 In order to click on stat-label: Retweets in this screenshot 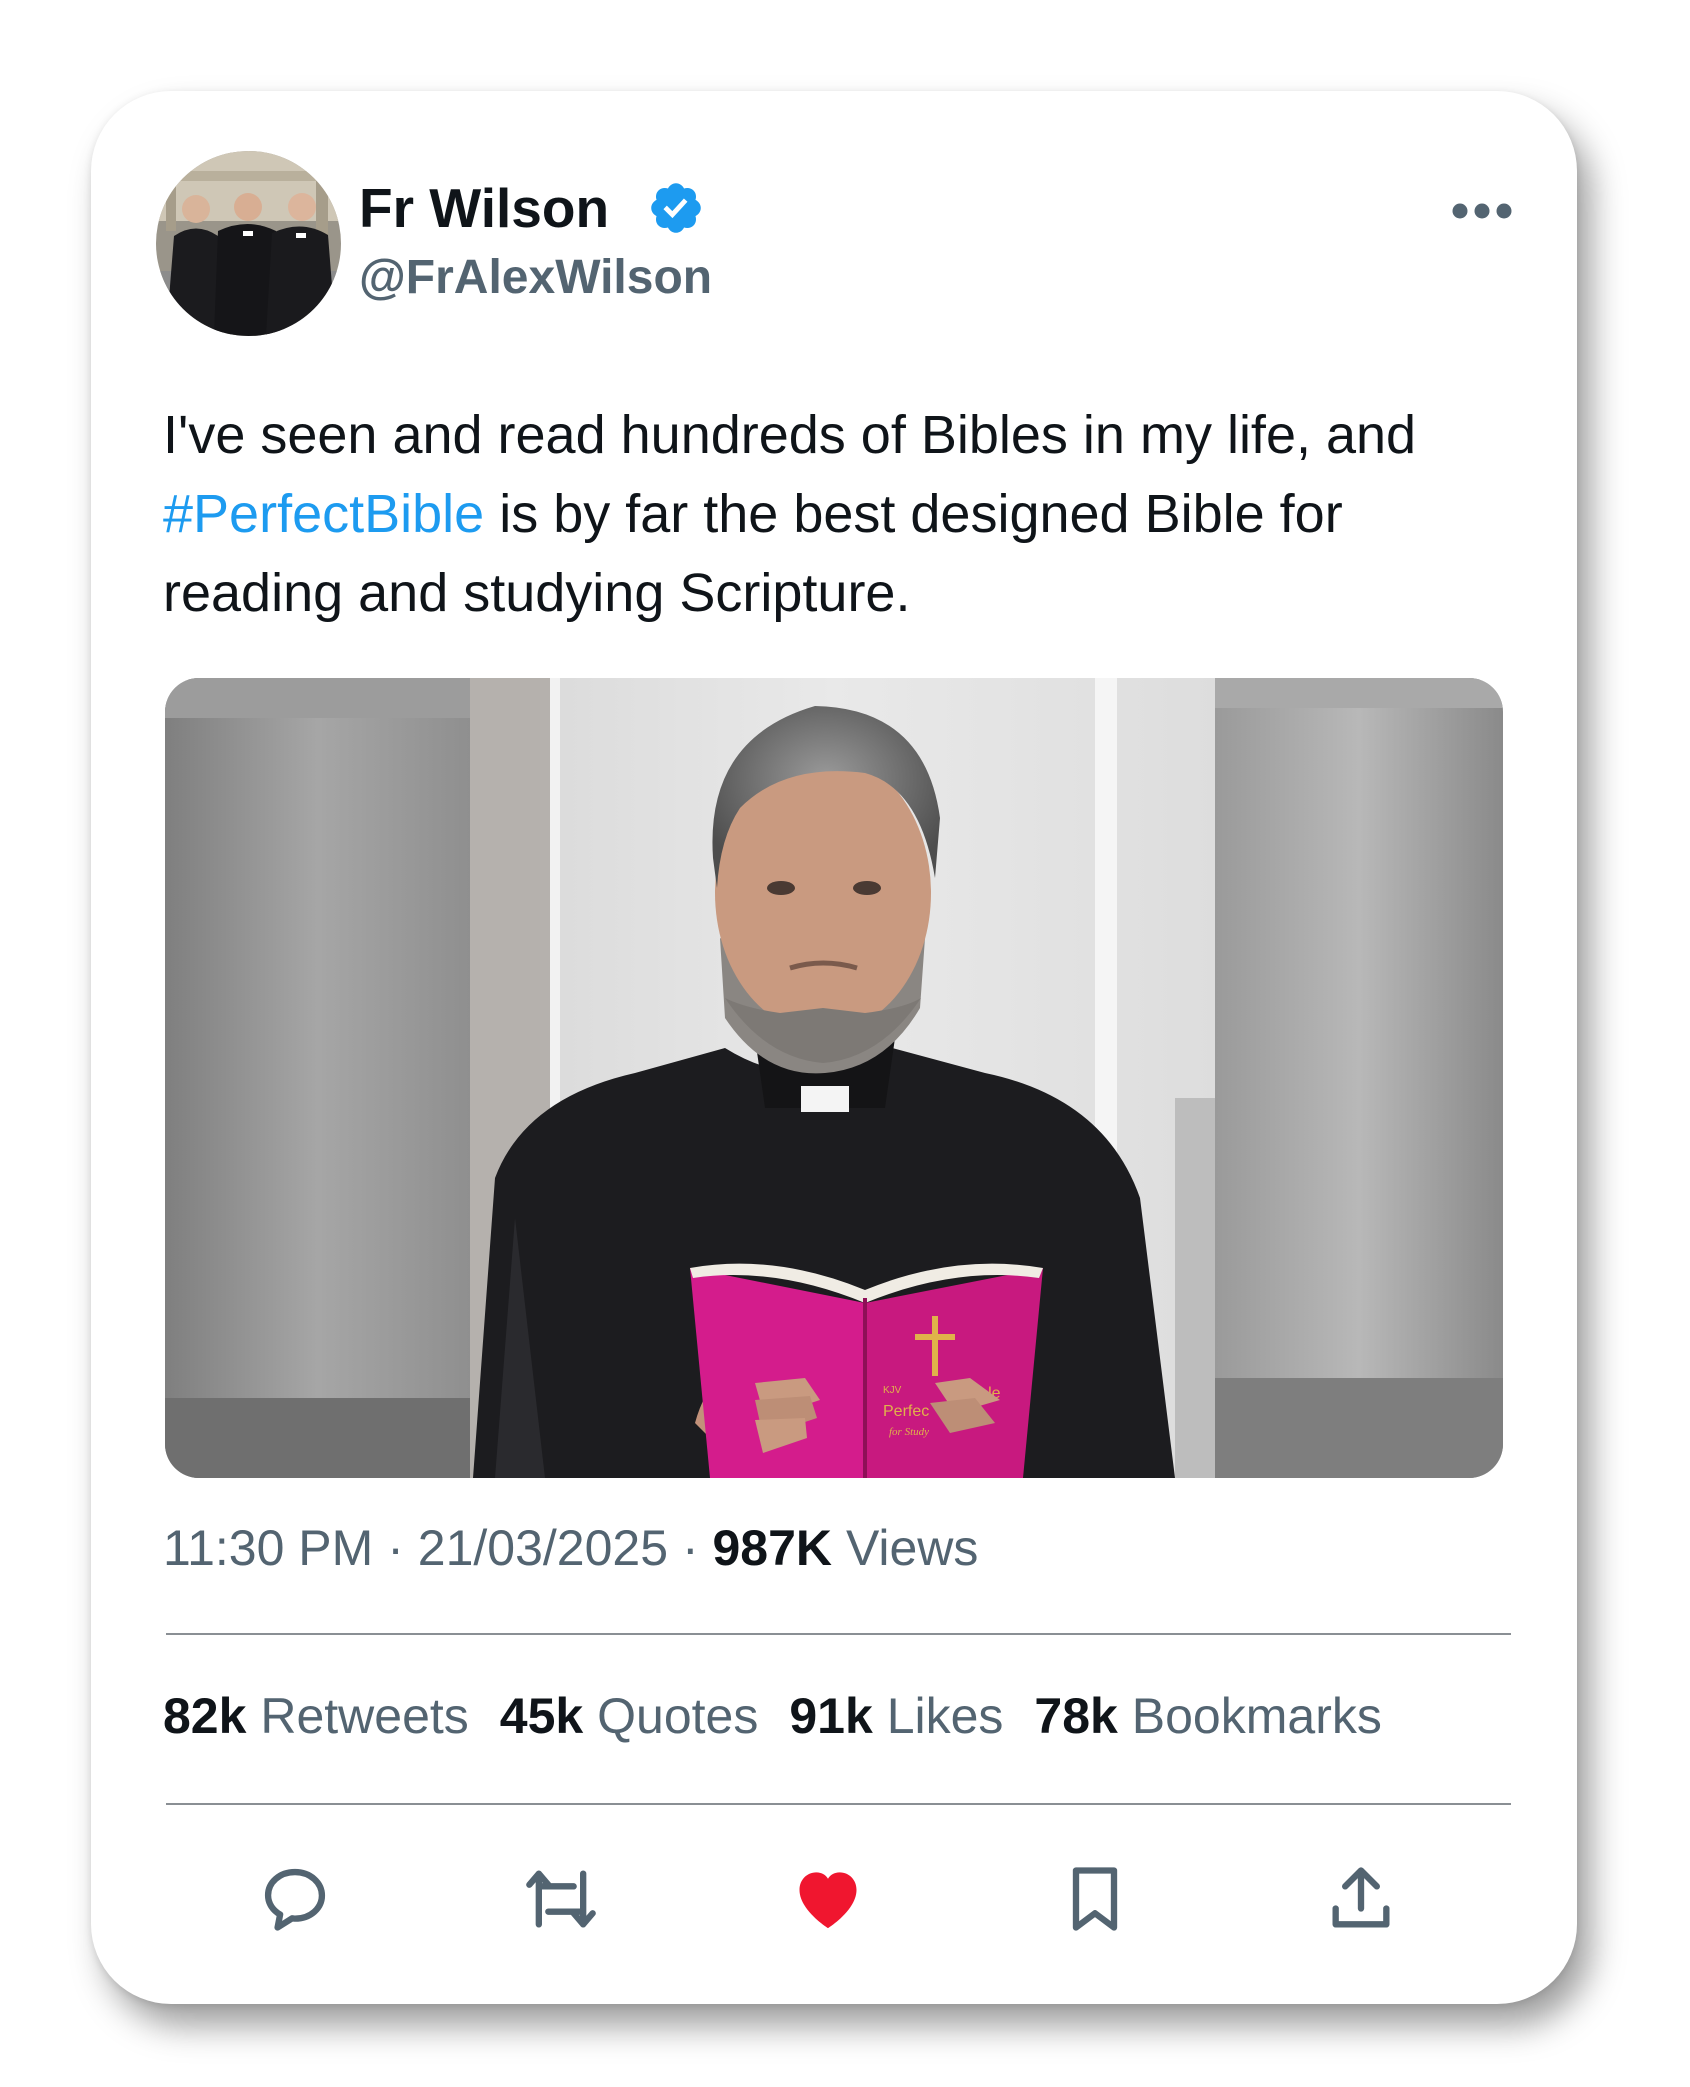, I will do `click(364, 1716)`.